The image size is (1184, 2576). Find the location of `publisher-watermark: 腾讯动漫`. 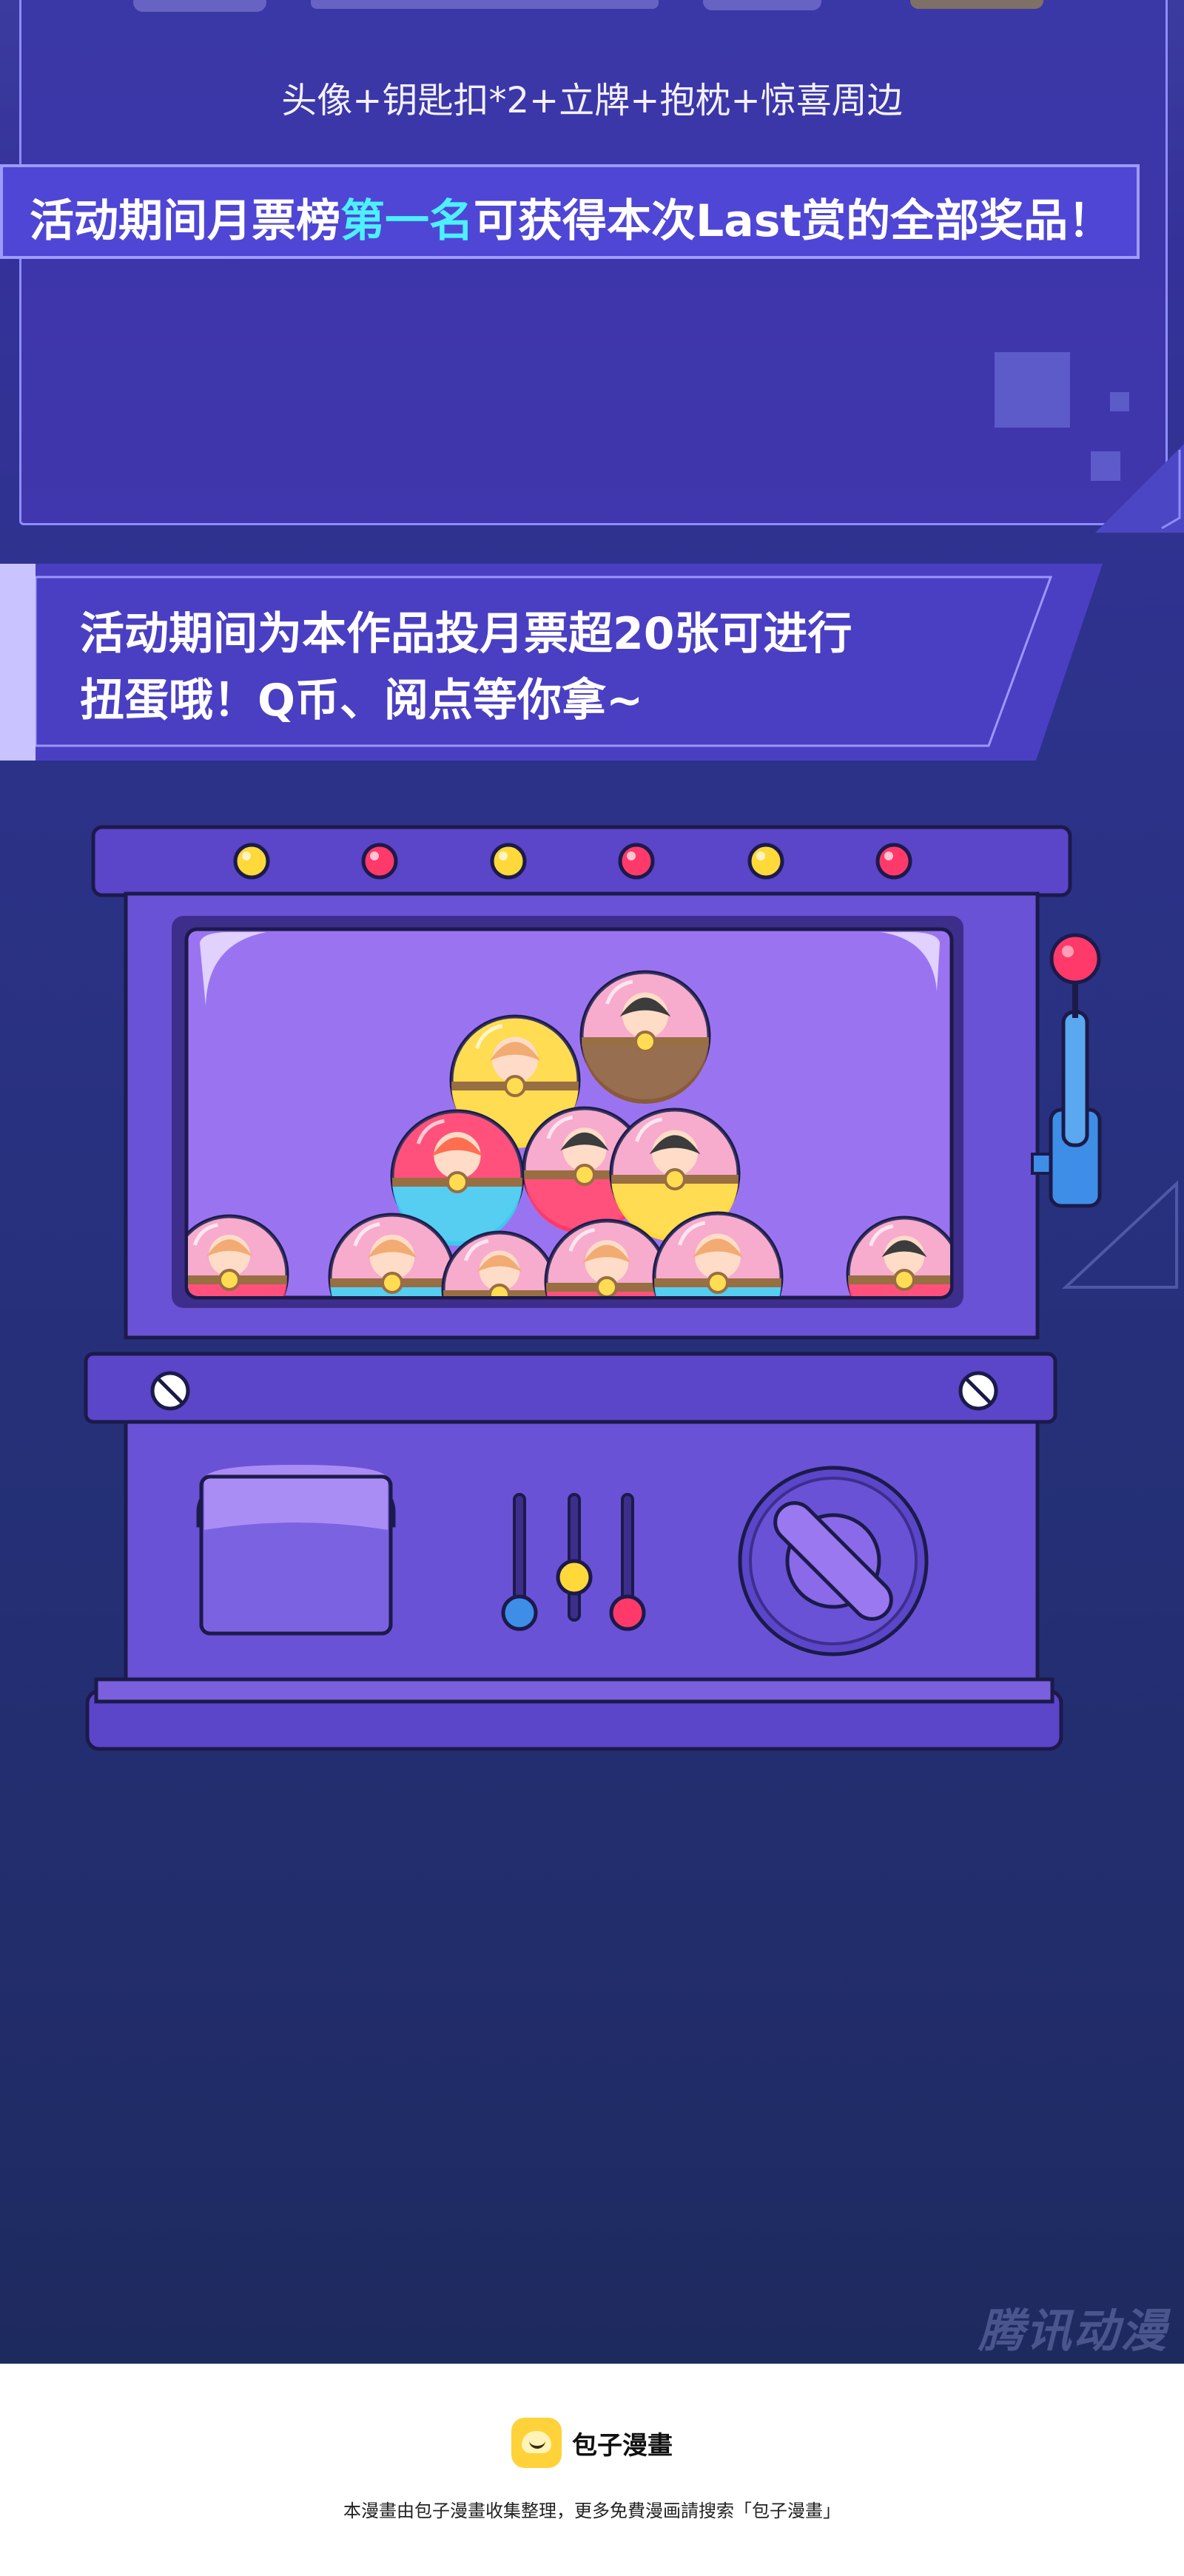

publisher-watermark: 腾讯动漫 is located at coordinates (1073, 2331).